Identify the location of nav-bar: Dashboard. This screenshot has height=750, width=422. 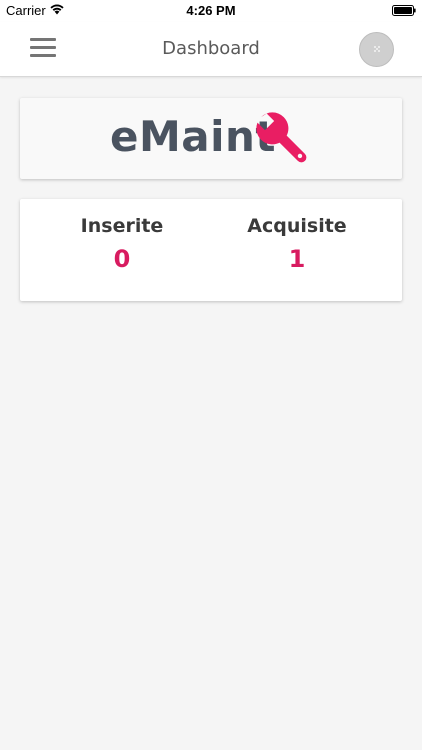
(211, 49).